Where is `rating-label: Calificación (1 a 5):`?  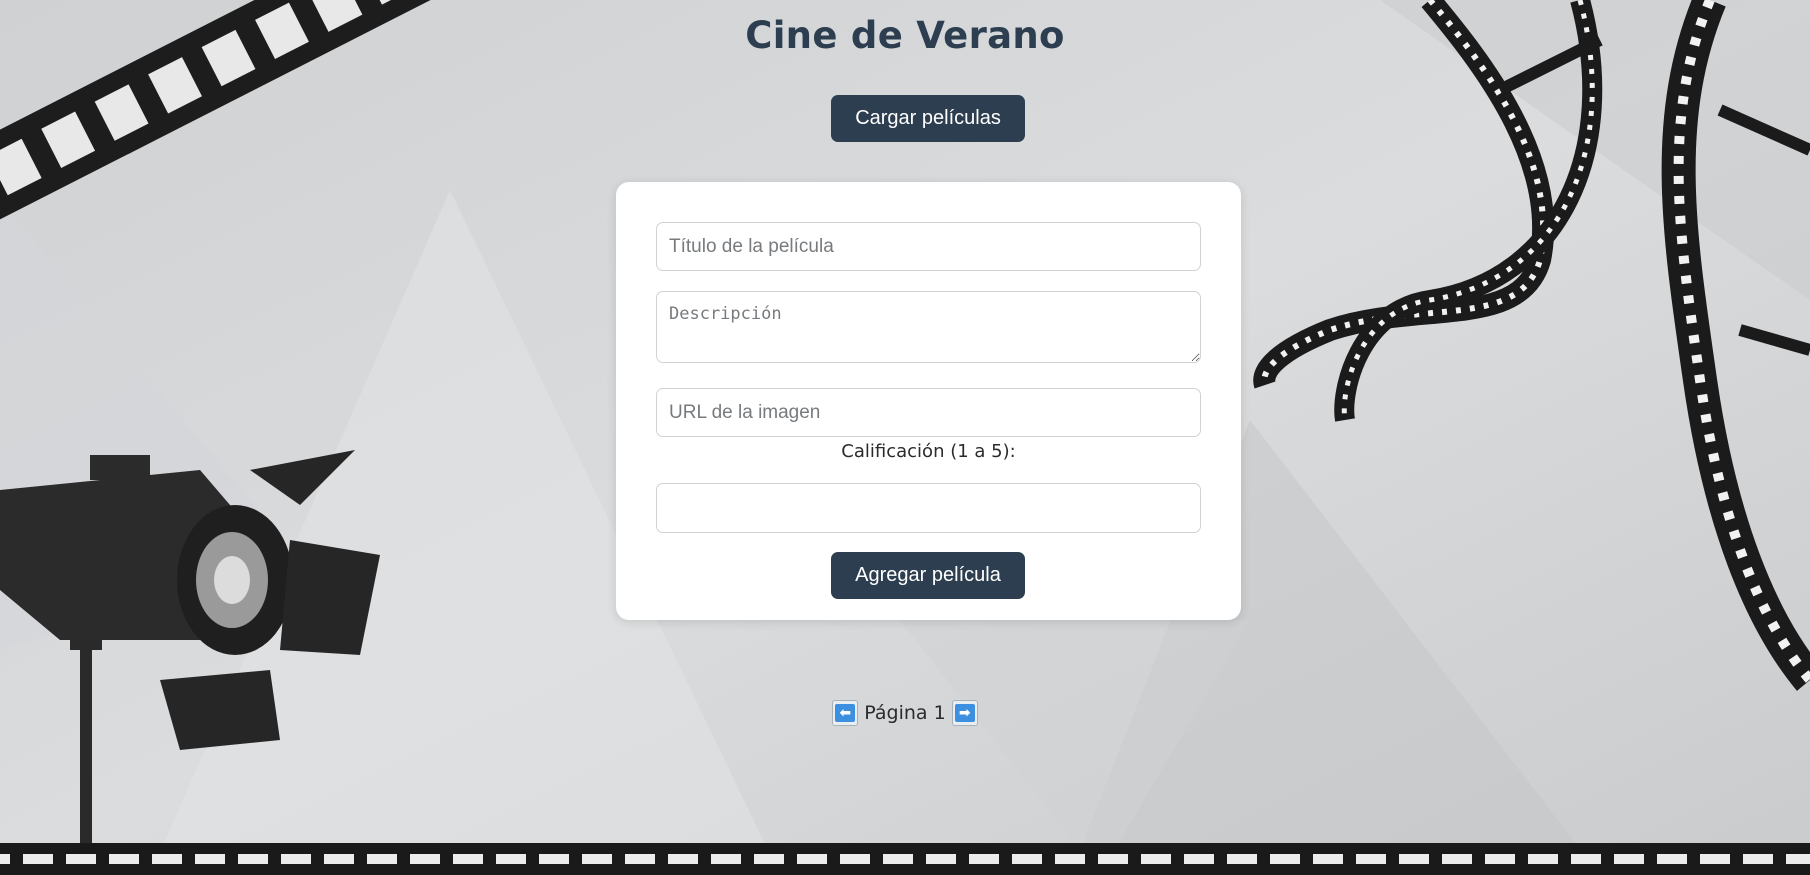 rating-label: Calificación (1 a 5): is located at coordinates (928, 451).